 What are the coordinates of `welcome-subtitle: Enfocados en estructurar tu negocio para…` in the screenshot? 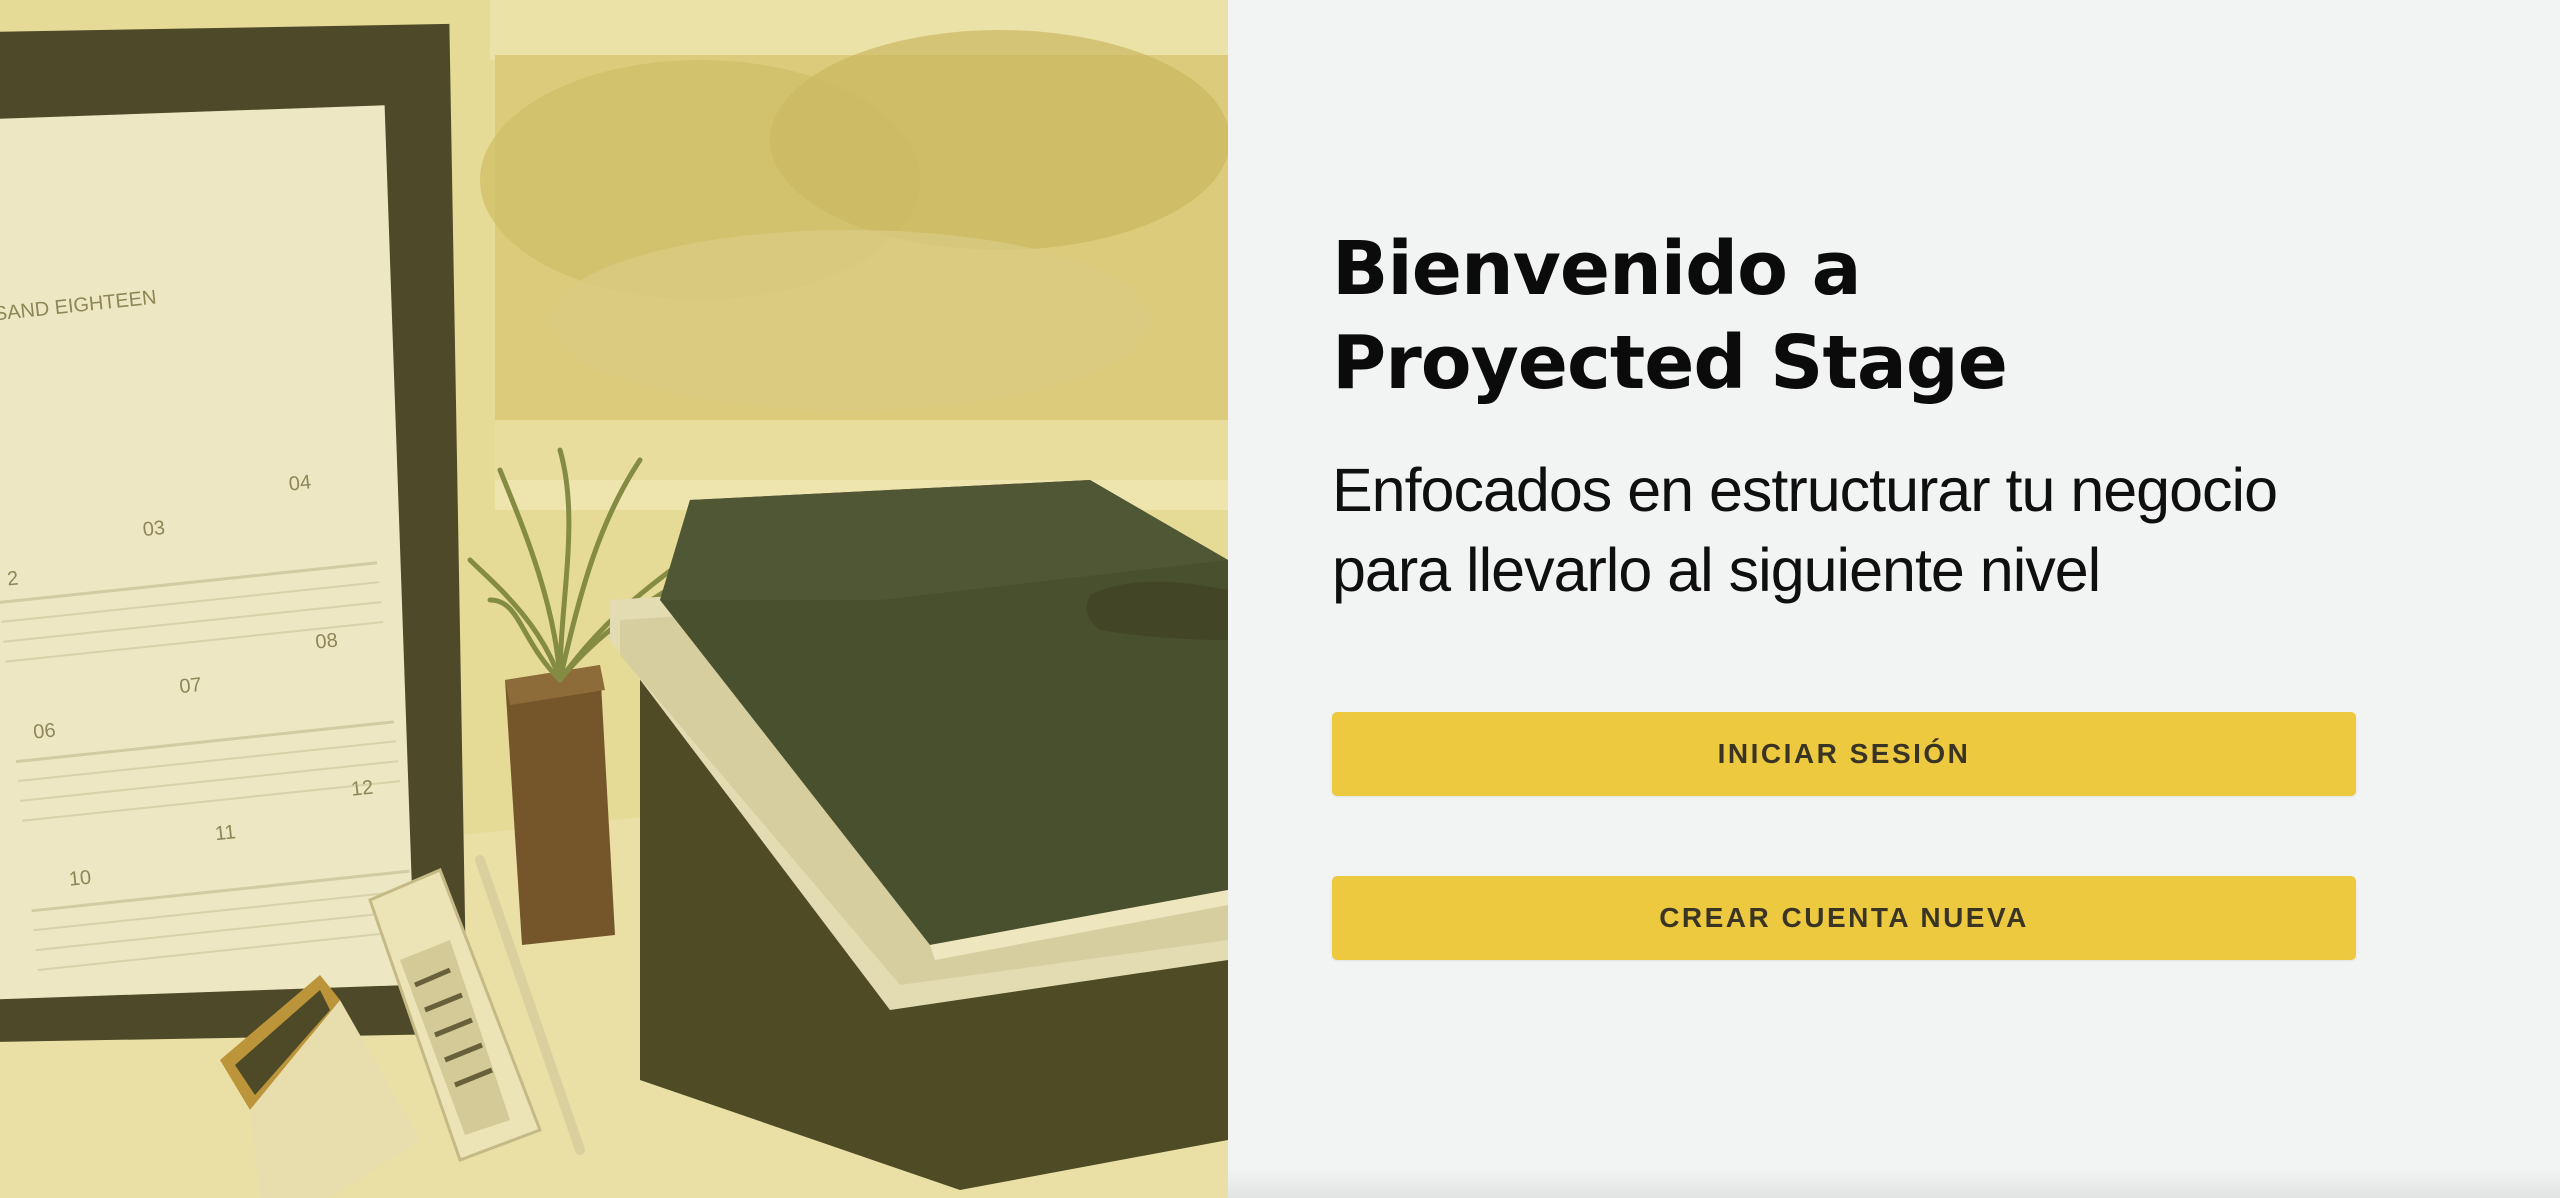 It's located at (1882, 530).